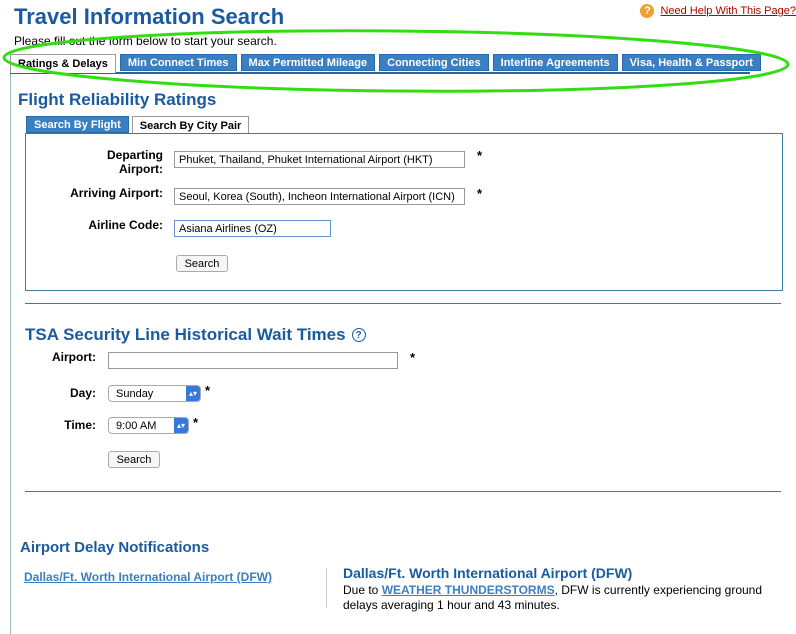 The image size is (796, 634). Describe the element at coordinates (136, 425) in the screenshot. I see `time-select-value: 9:00 AM` at that location.